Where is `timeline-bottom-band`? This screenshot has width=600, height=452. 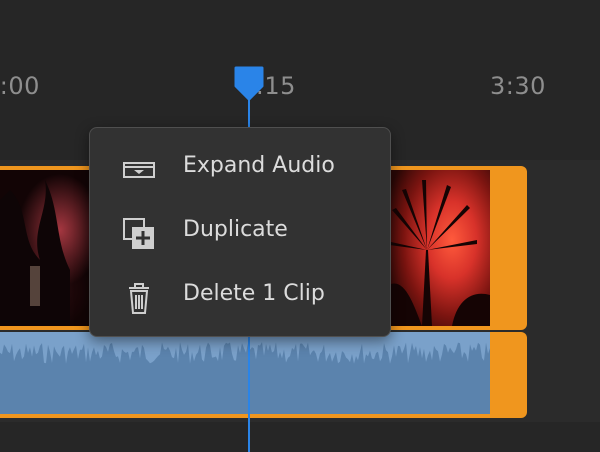
timeline-bottom-band is located at coordinates (300, 437).